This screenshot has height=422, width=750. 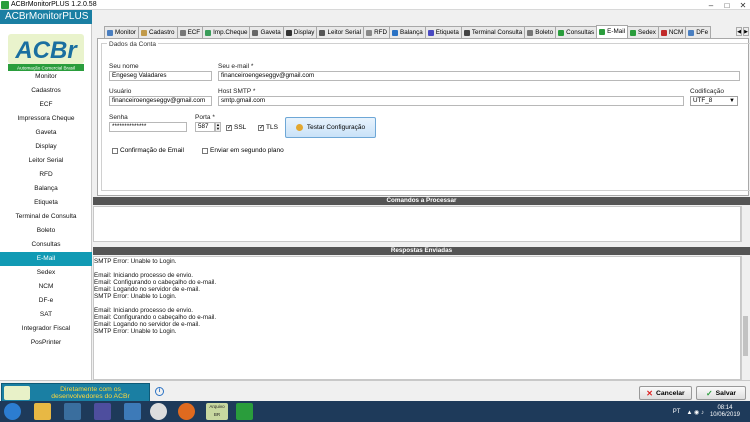 I want to click on tab-etiqueta: Etiqueta, so click(x=443, y=32).